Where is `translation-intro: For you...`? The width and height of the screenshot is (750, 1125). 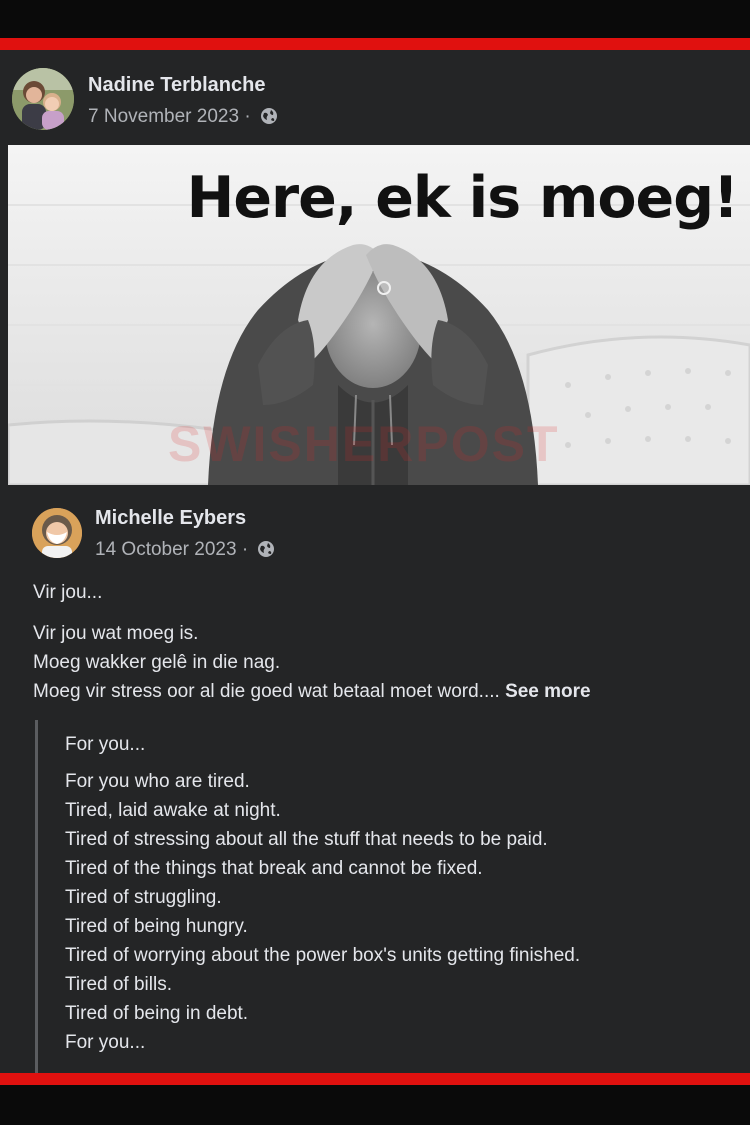
translation-intro: For you... is located at coordinates (105, 744).